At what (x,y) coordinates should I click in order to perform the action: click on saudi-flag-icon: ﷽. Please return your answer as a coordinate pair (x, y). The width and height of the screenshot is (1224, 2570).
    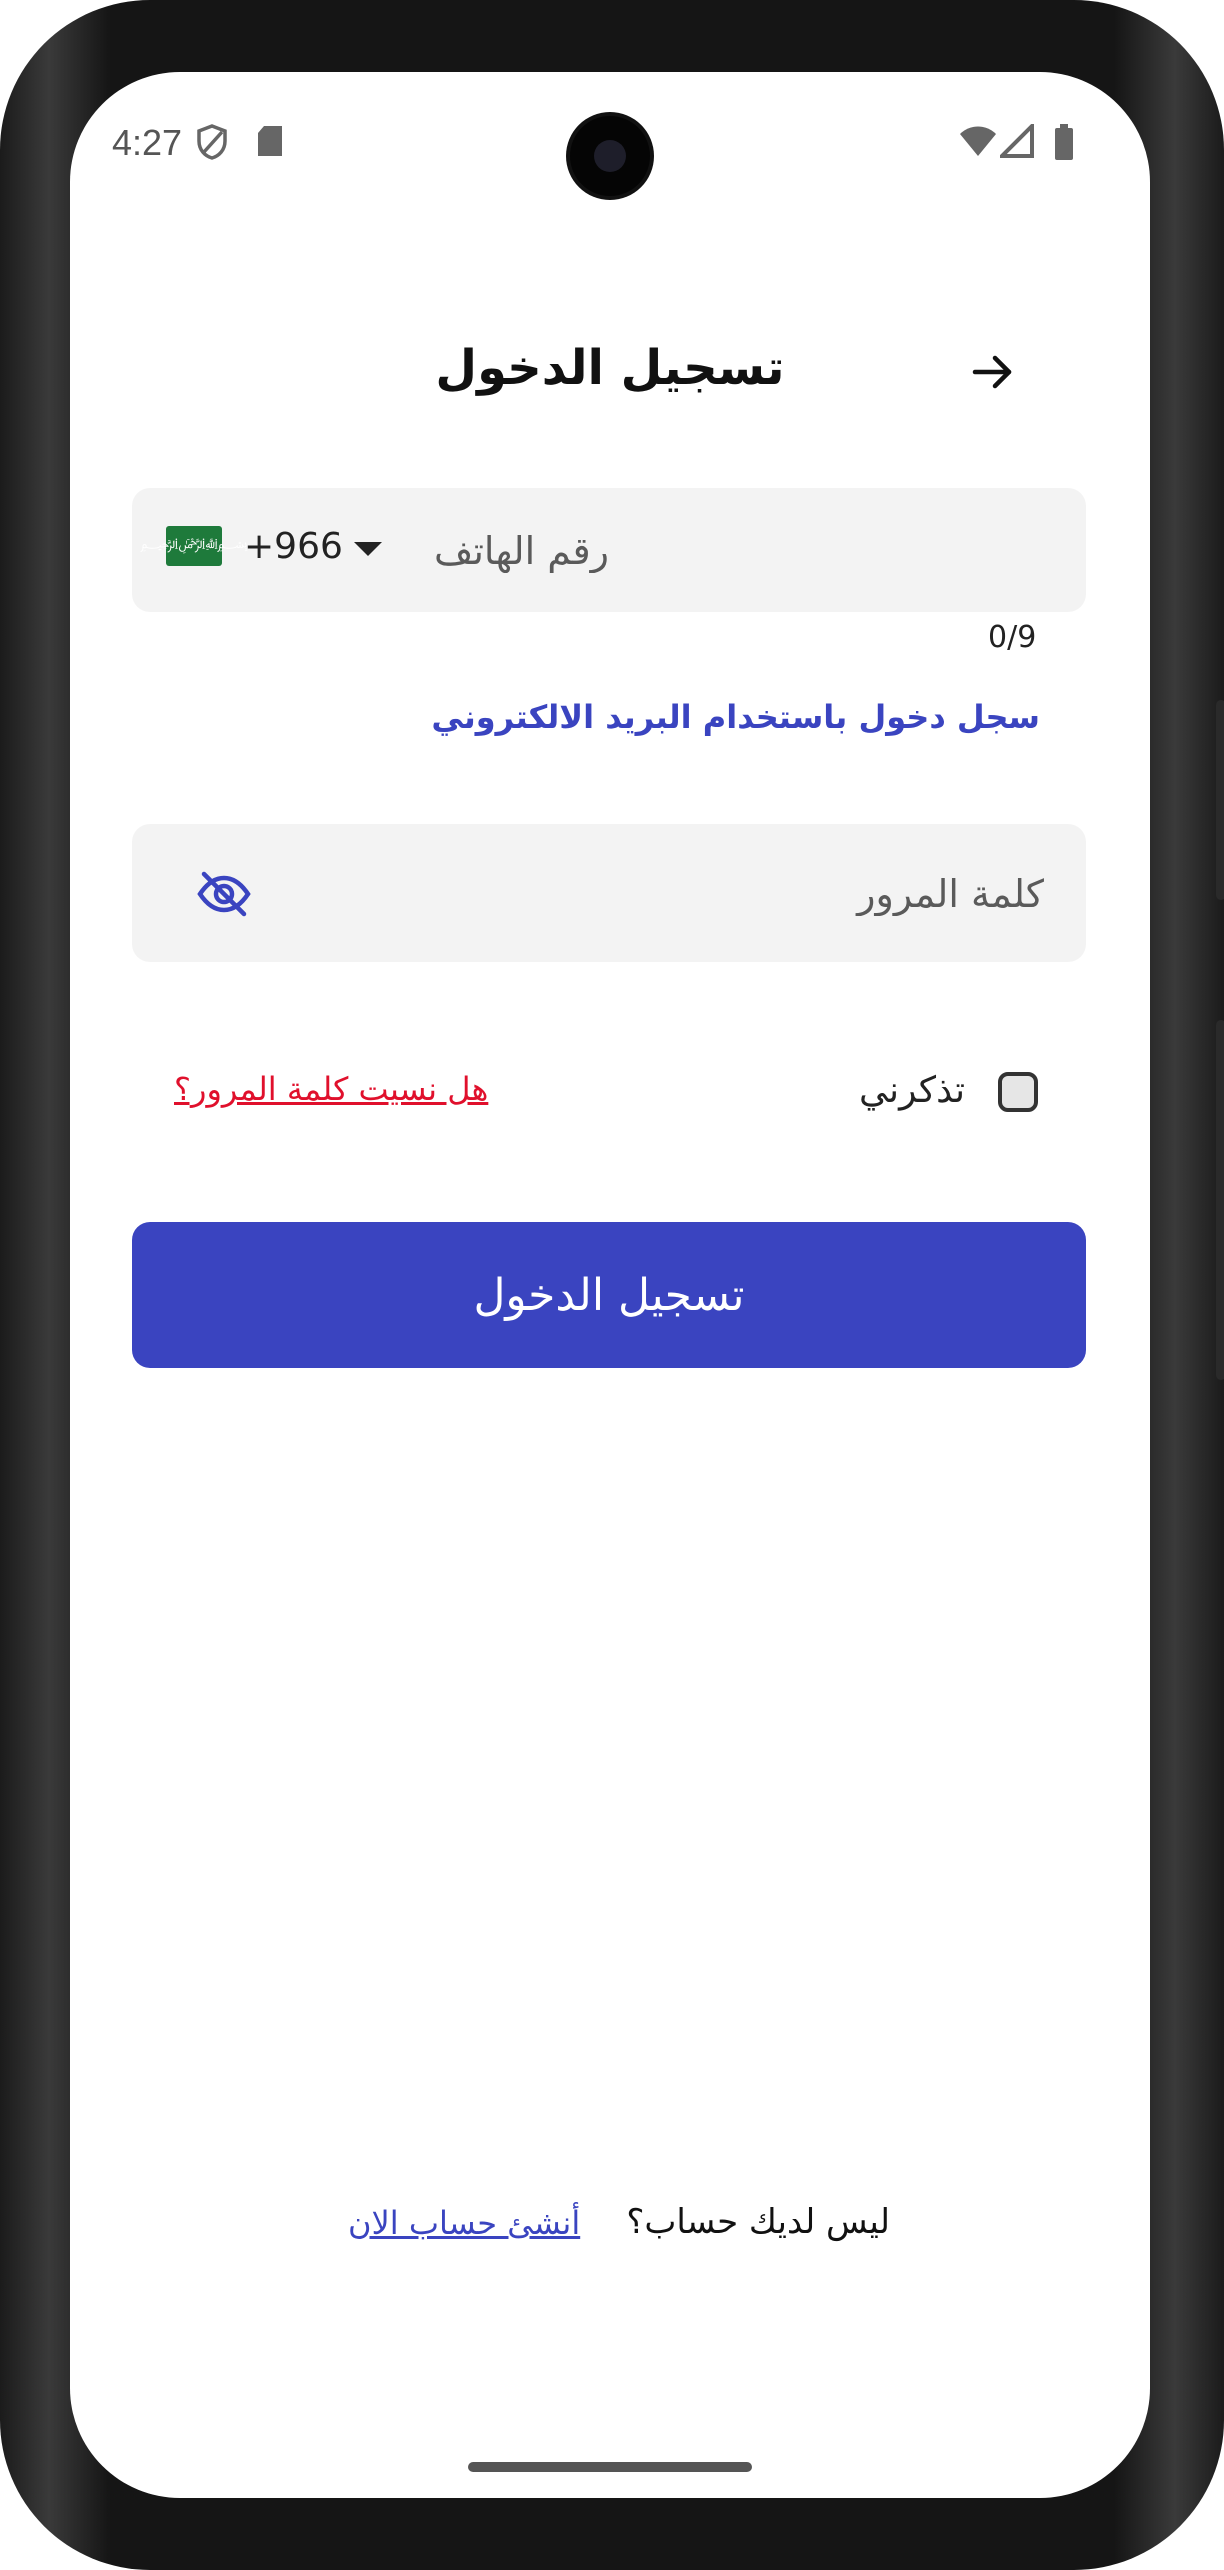
    Looking at the image, I should click on (194, 546).